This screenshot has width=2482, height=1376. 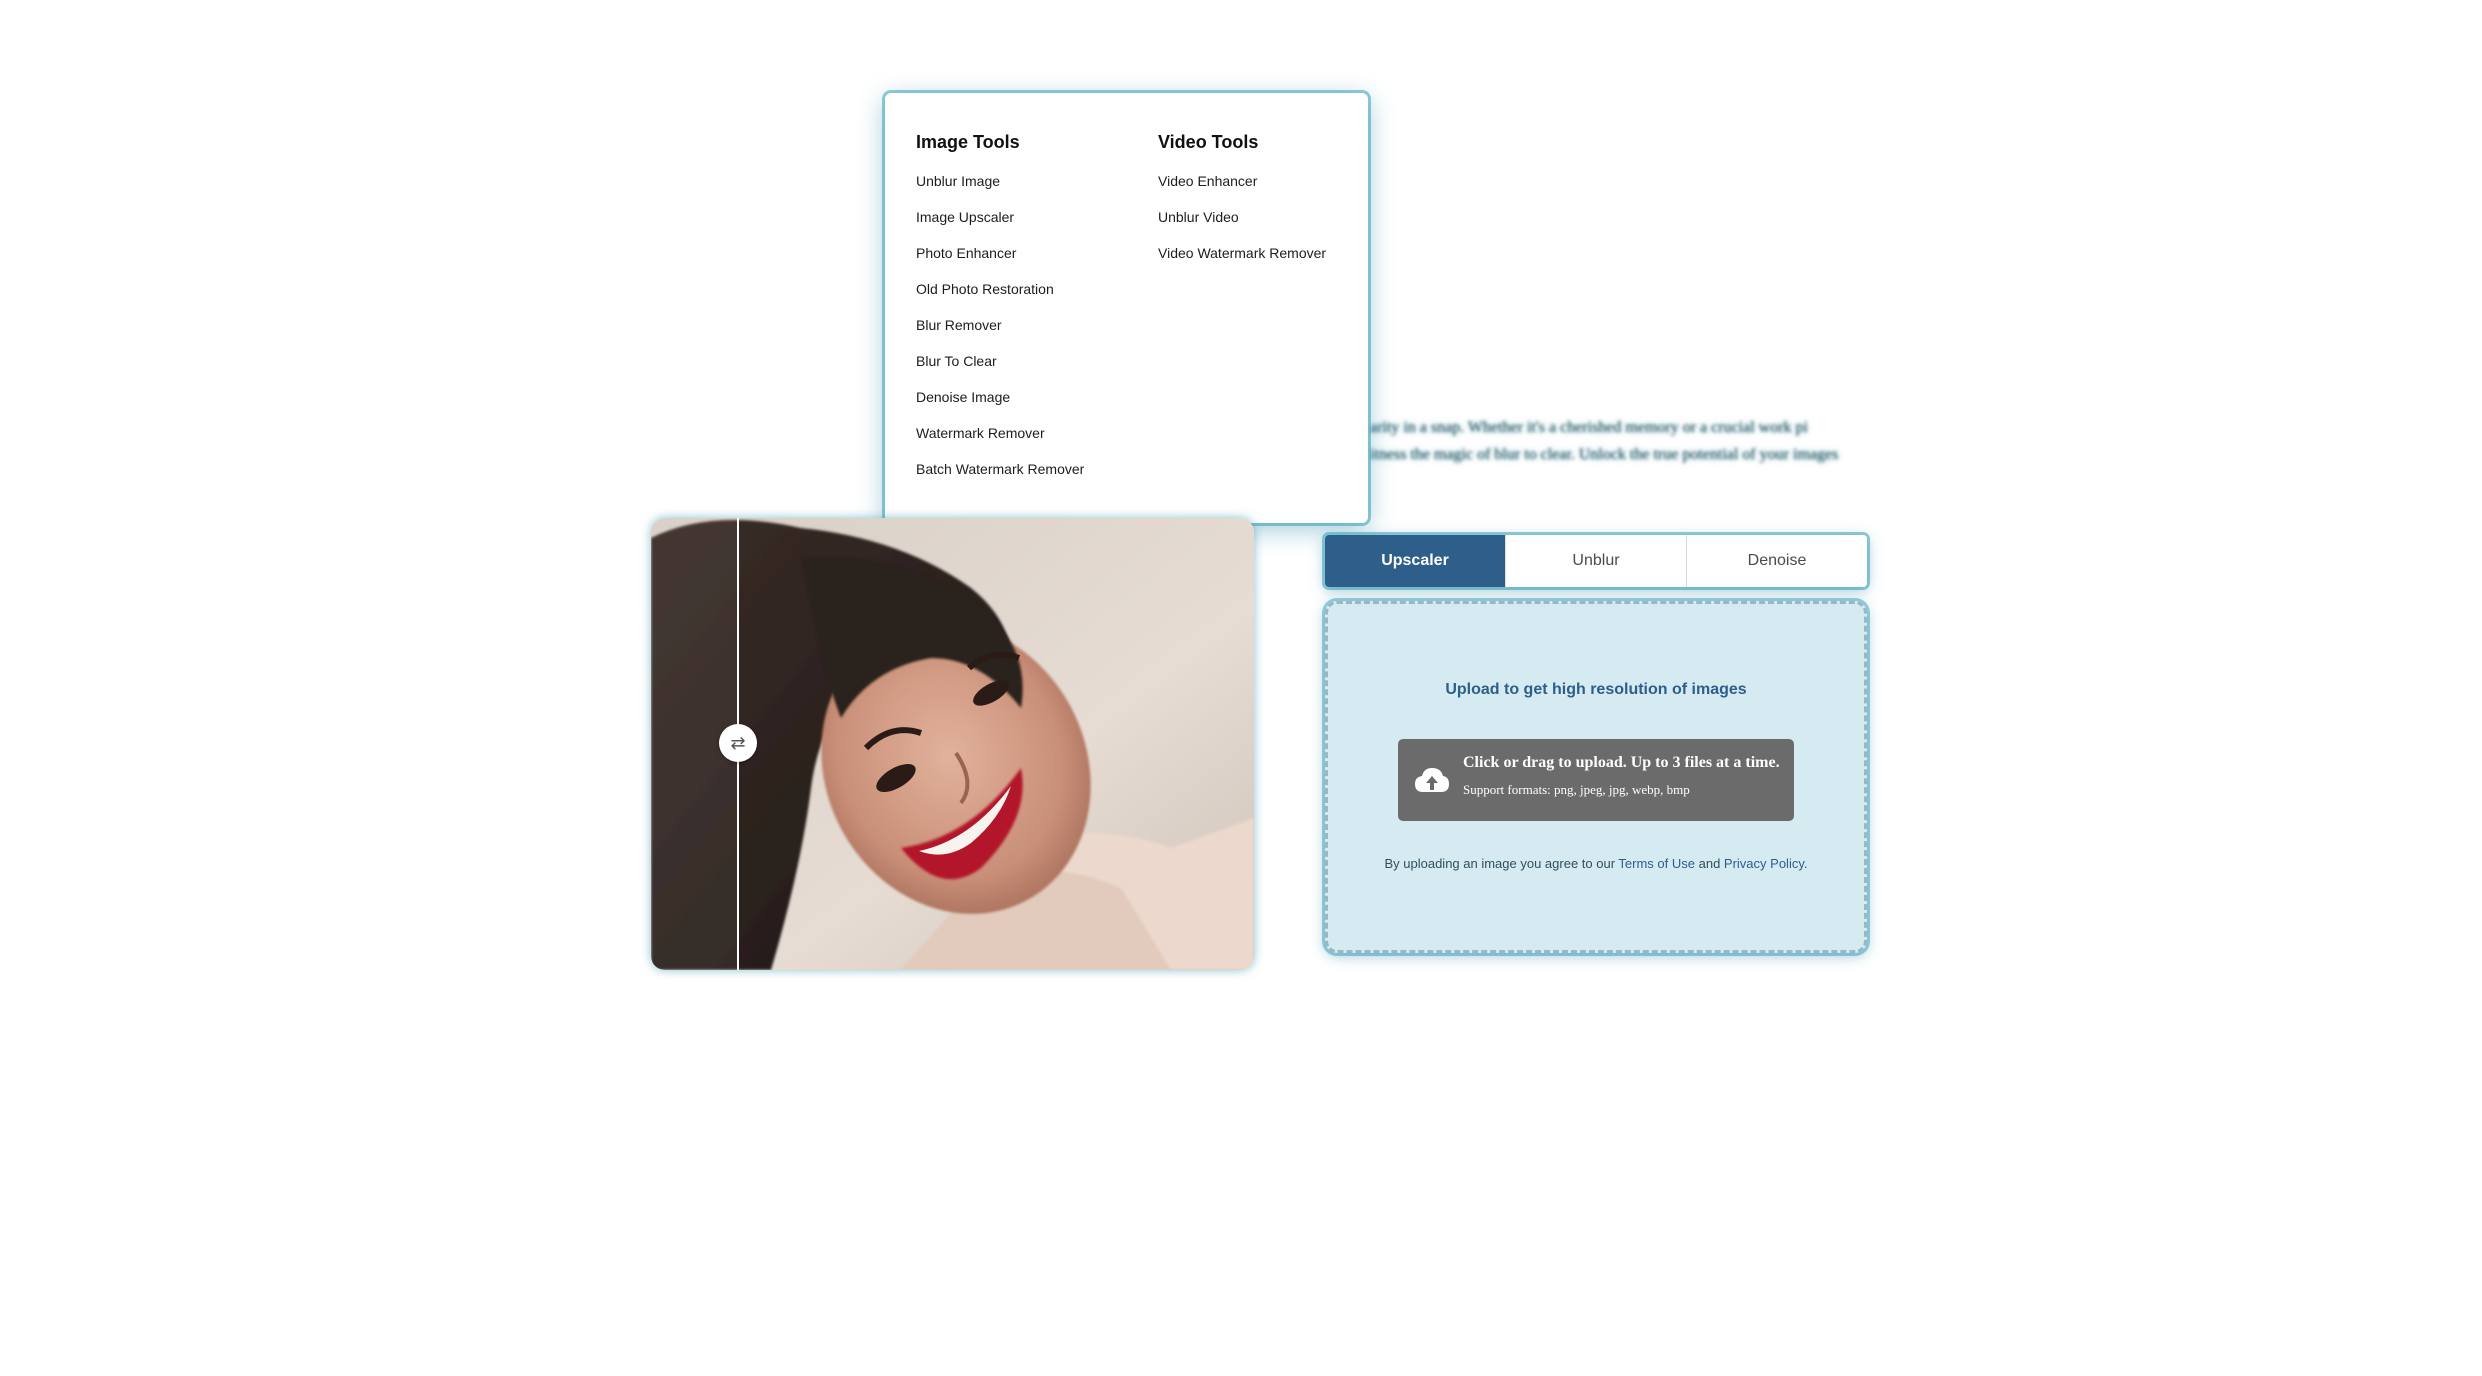 I want to click on menu-item-watermark-remover: Watermark Remover, so click(x=1037, y=442).